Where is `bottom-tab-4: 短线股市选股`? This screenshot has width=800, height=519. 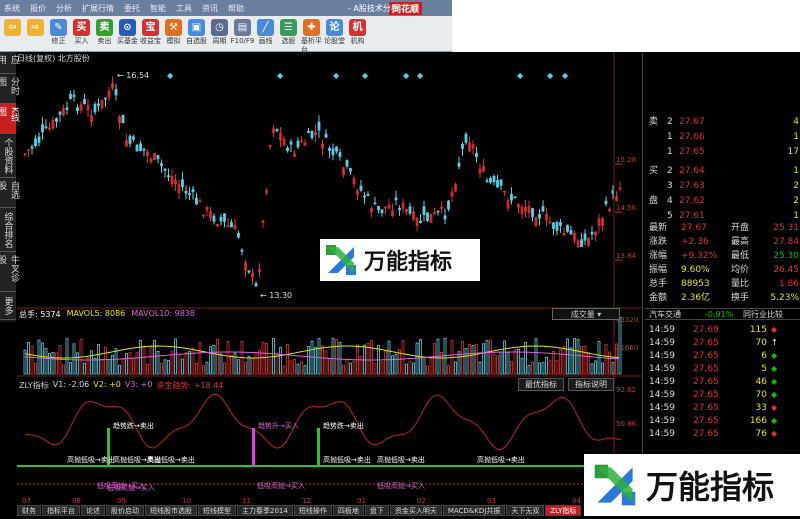
bottom-tab-4: 短线股市选股 is located at coordinates (171, 510).